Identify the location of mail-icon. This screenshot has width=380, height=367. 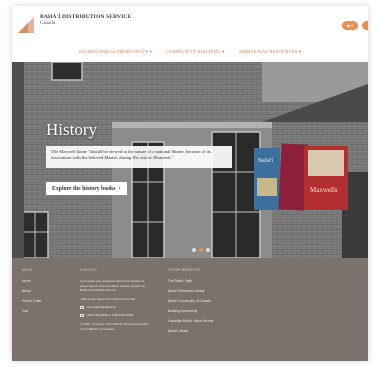
(82, 307).